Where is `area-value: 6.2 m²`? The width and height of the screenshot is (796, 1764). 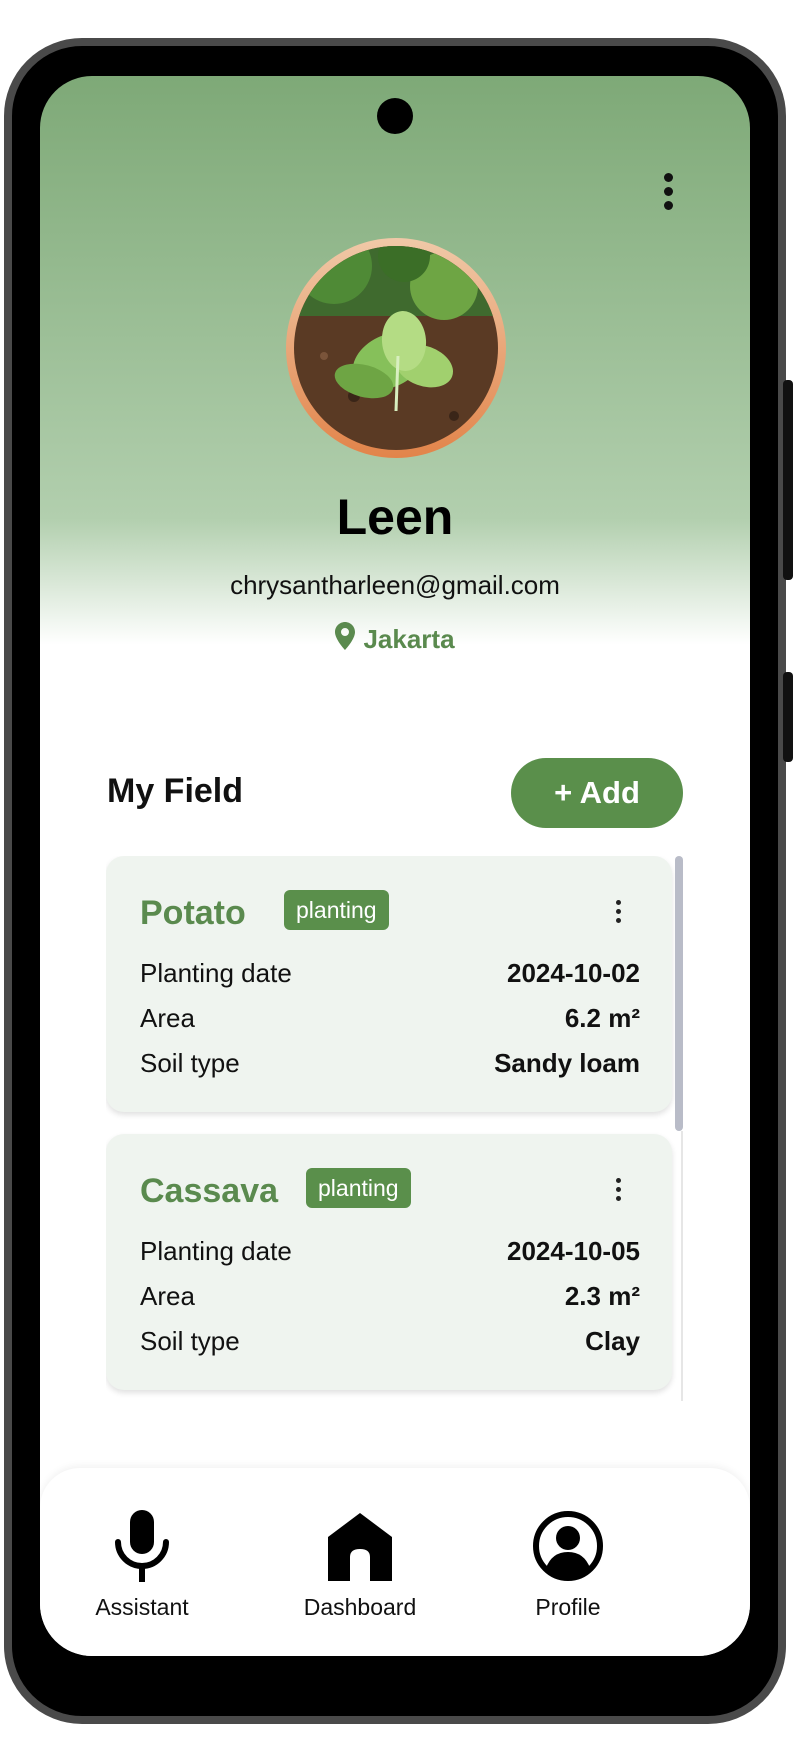 area-value: 6.2 m² is located at coordinates (602, 1018).